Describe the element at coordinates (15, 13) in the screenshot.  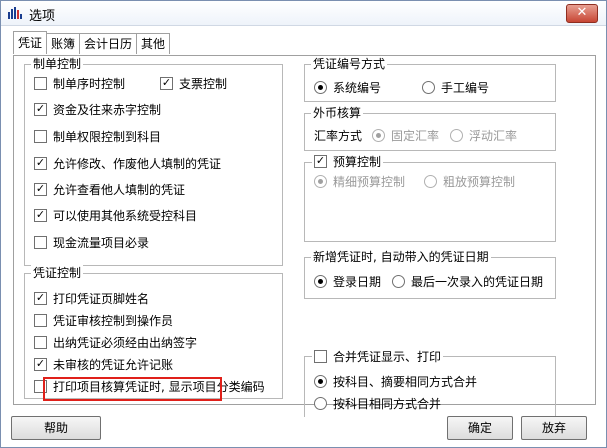
I see `app-icon` at that location.